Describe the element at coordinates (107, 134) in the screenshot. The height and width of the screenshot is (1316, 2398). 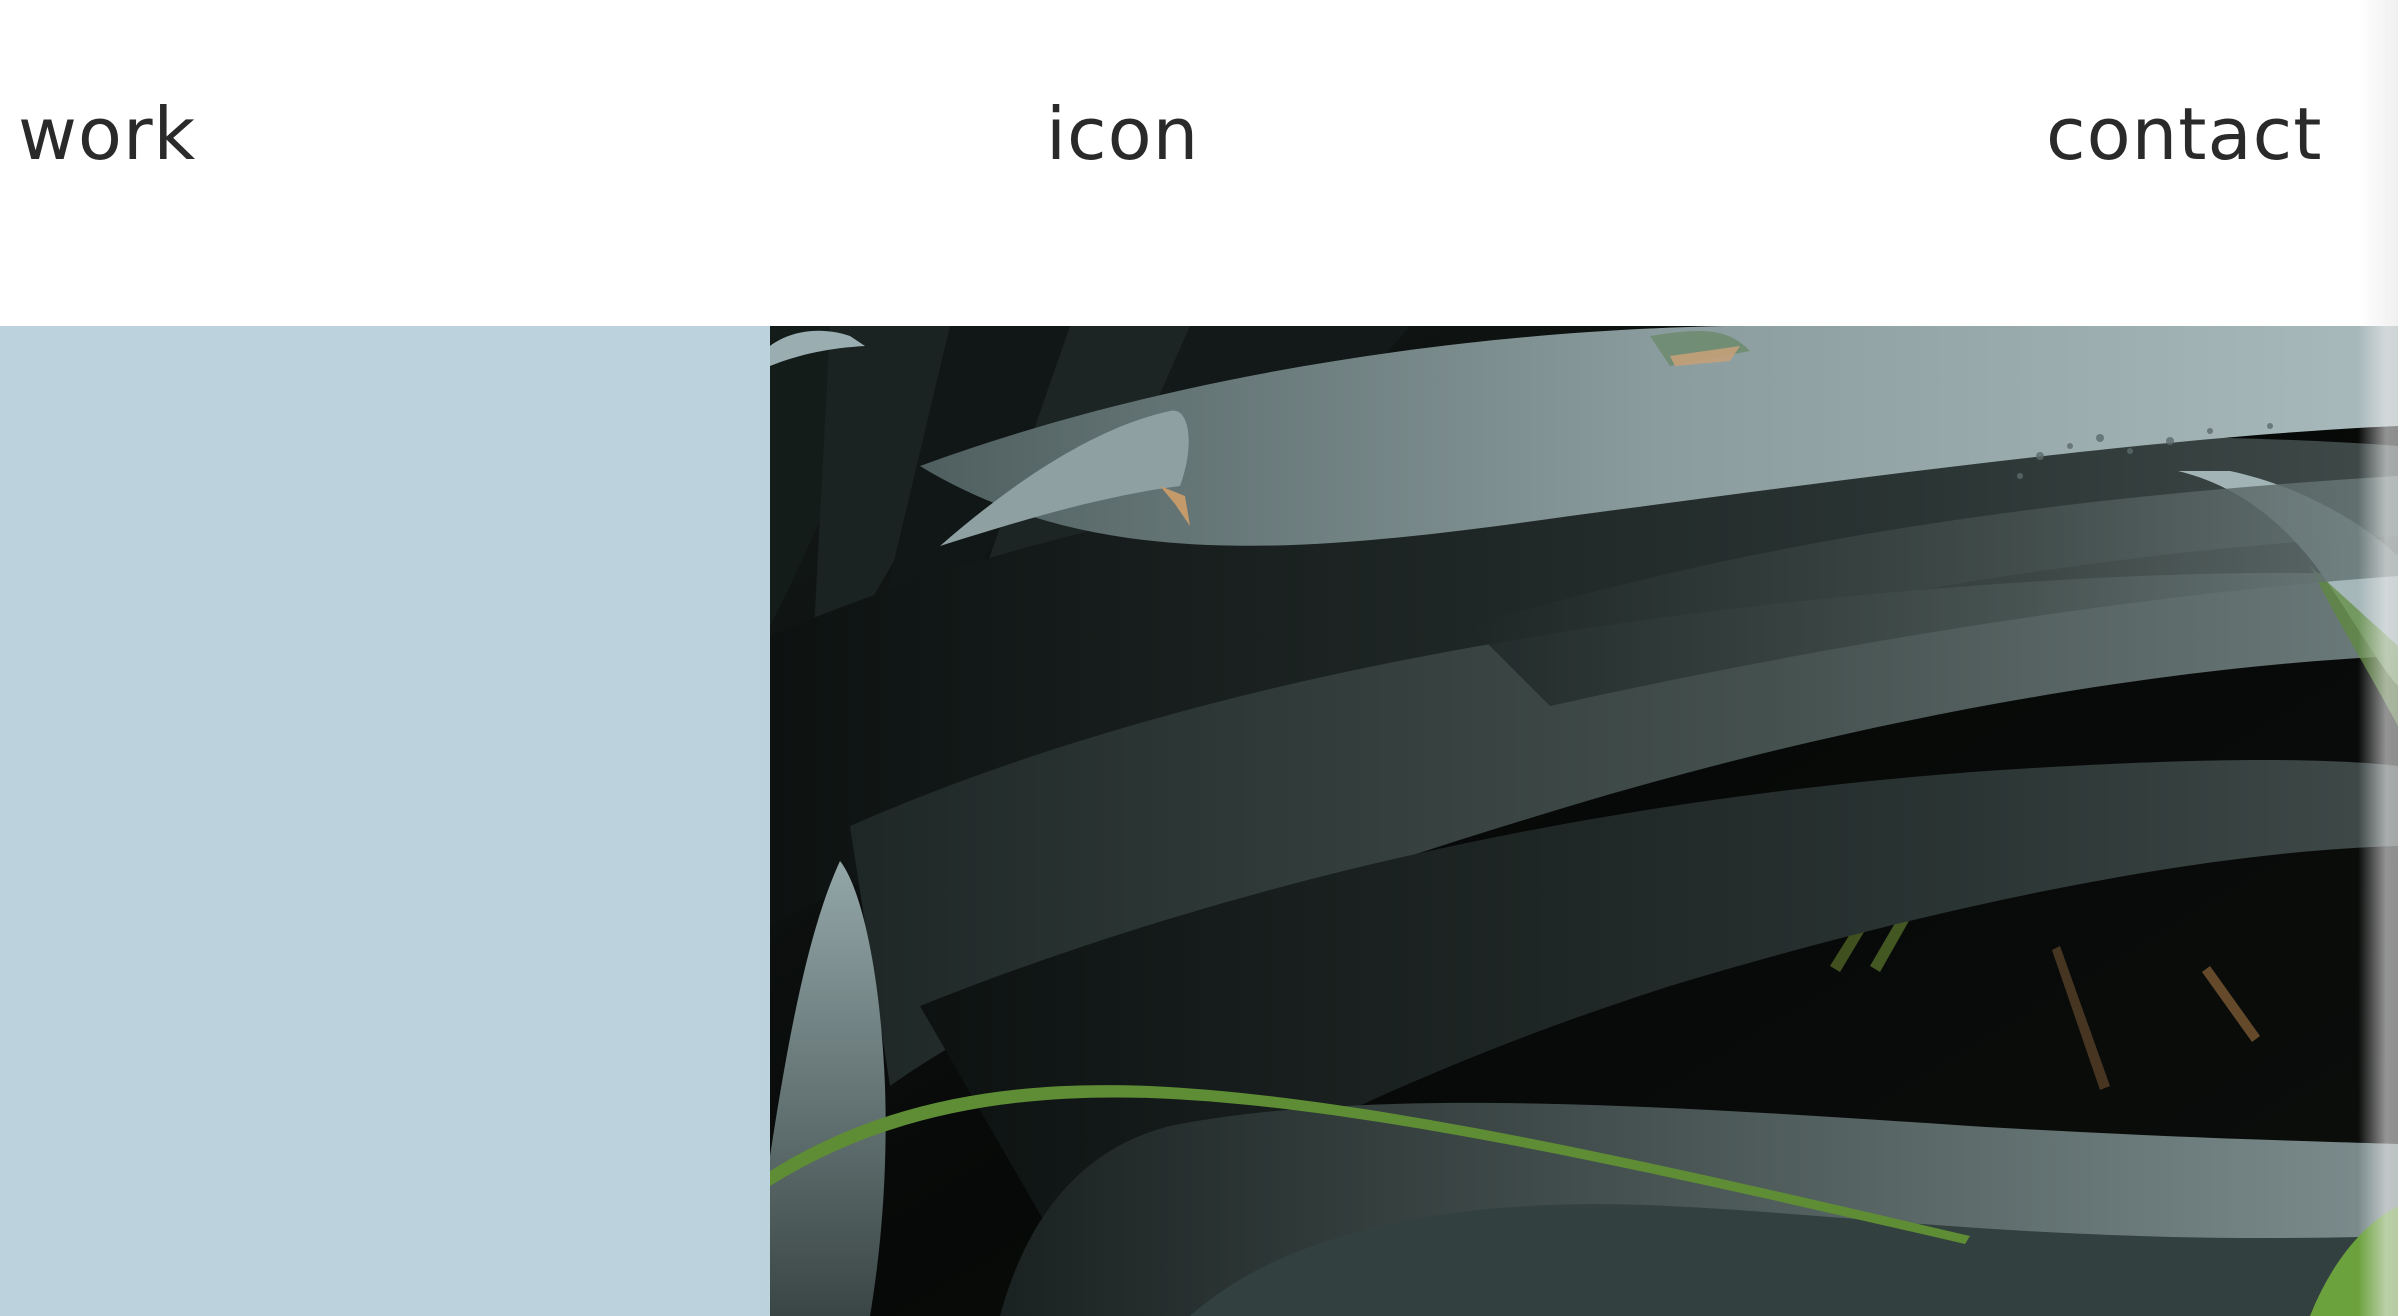
I see `nav-link-work: work` at that location.